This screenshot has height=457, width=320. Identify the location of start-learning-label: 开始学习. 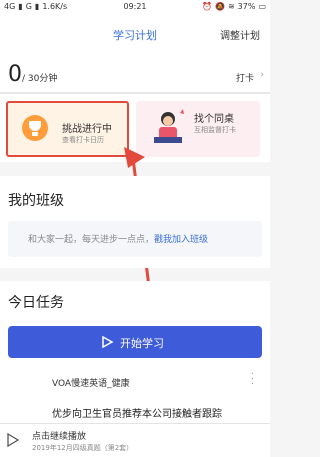
(142, 343).